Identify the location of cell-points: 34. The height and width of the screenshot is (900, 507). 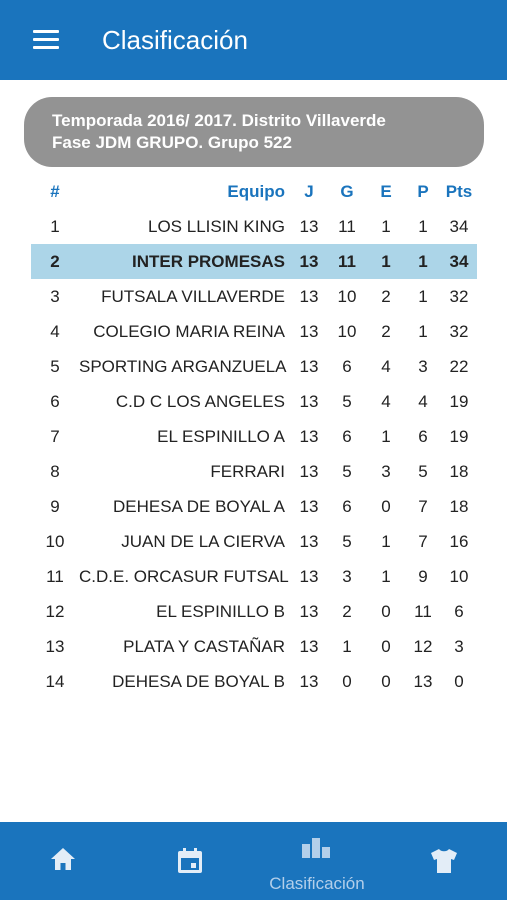
(459, 226).